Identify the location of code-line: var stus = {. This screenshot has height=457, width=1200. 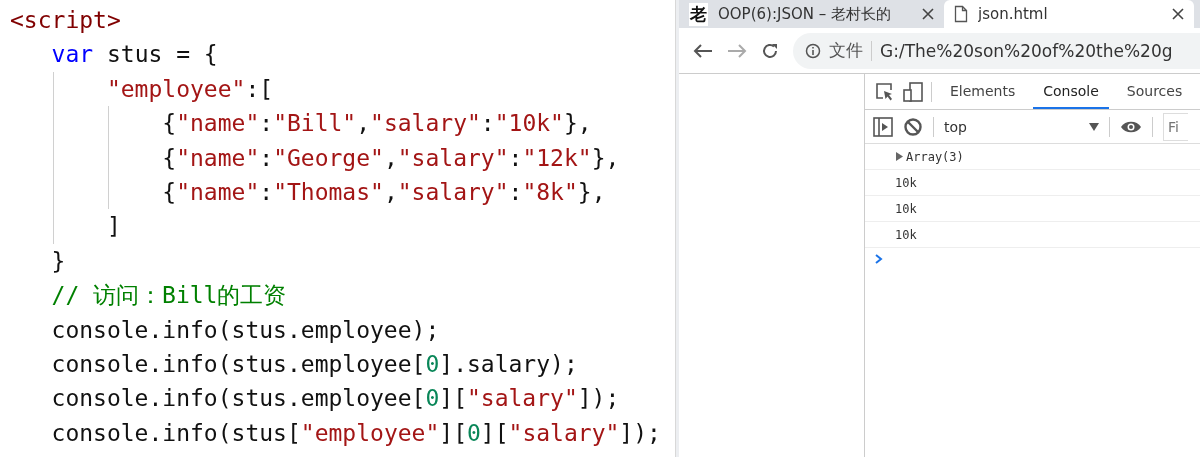
(134, 55).